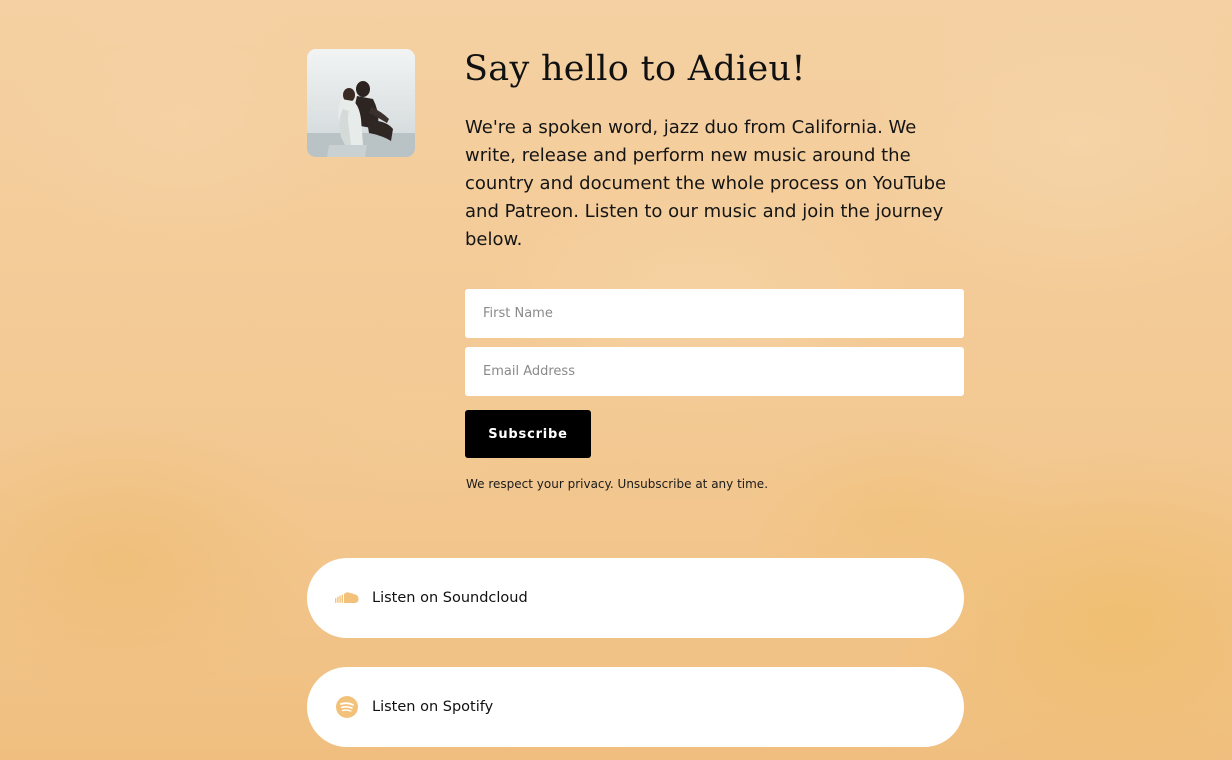  I want to click on email-address-input, so click(714, 371).